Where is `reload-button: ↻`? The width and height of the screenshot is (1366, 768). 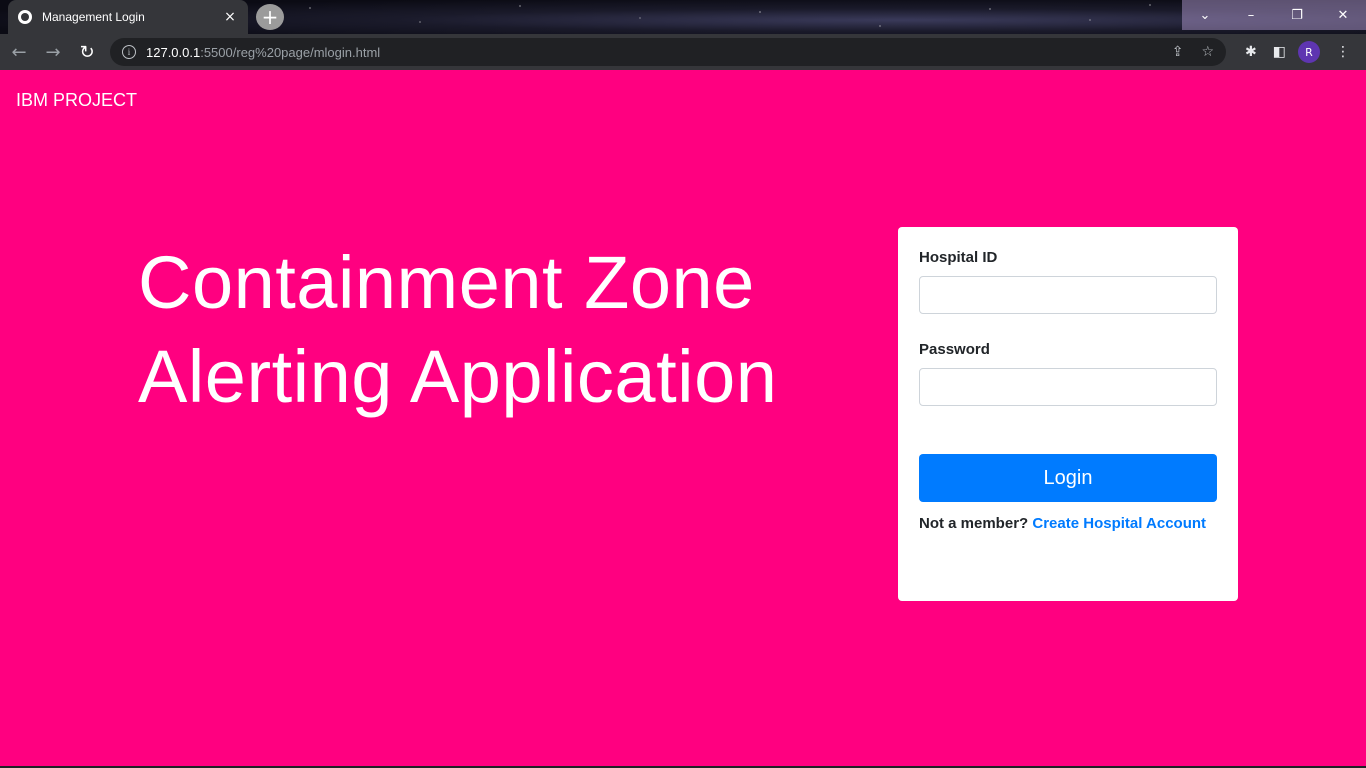
reload-button: ↻ is located at coordinates (87, 52).